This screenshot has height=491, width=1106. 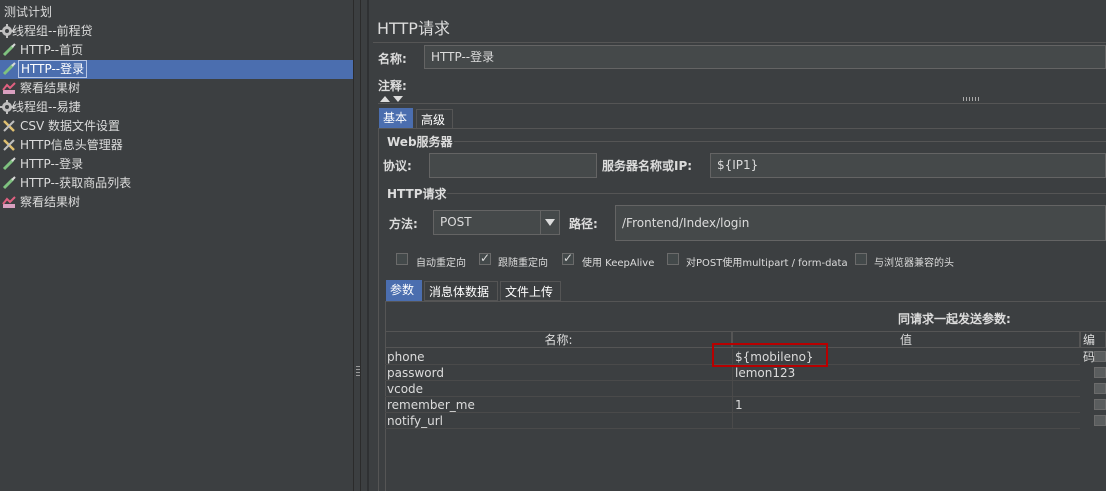 What do you see at coordinates (568, 258) in the screenshot?
I see `keepalive-checkbox` at bounding box center [568, 258].